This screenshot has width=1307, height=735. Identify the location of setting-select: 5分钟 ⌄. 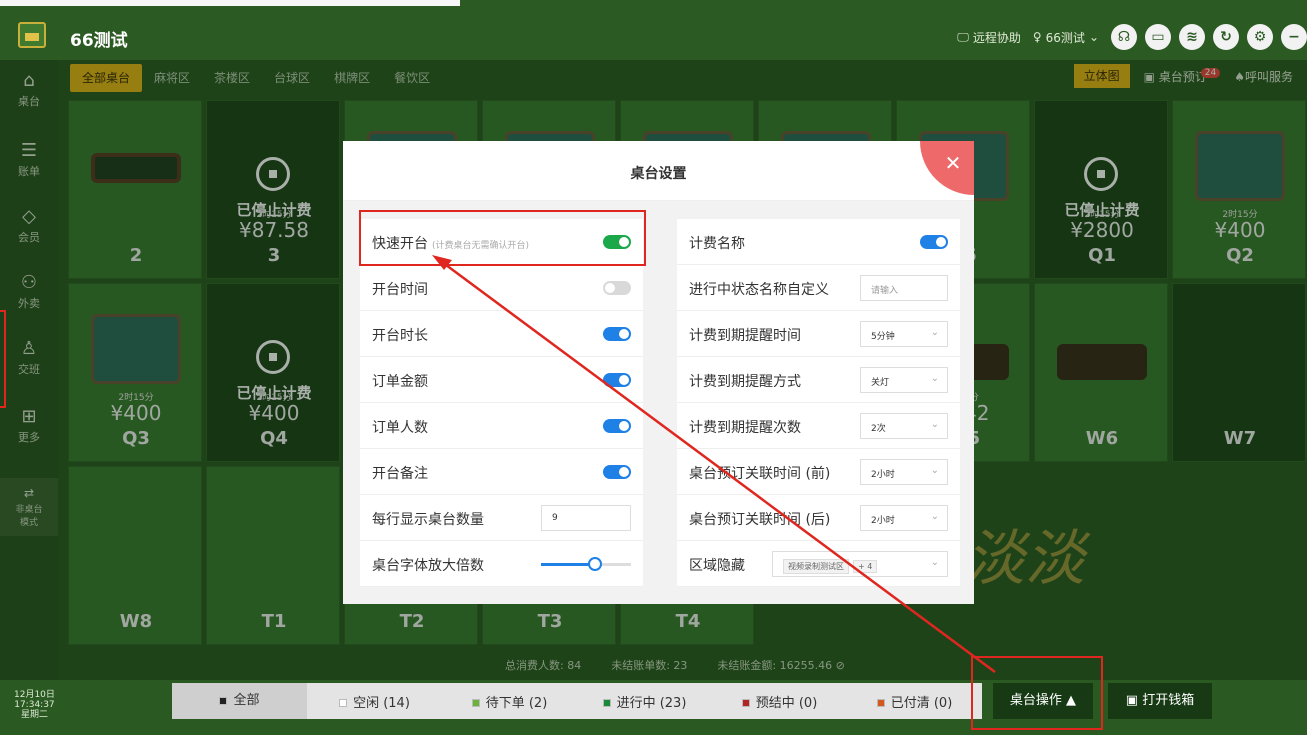
(904, 334).